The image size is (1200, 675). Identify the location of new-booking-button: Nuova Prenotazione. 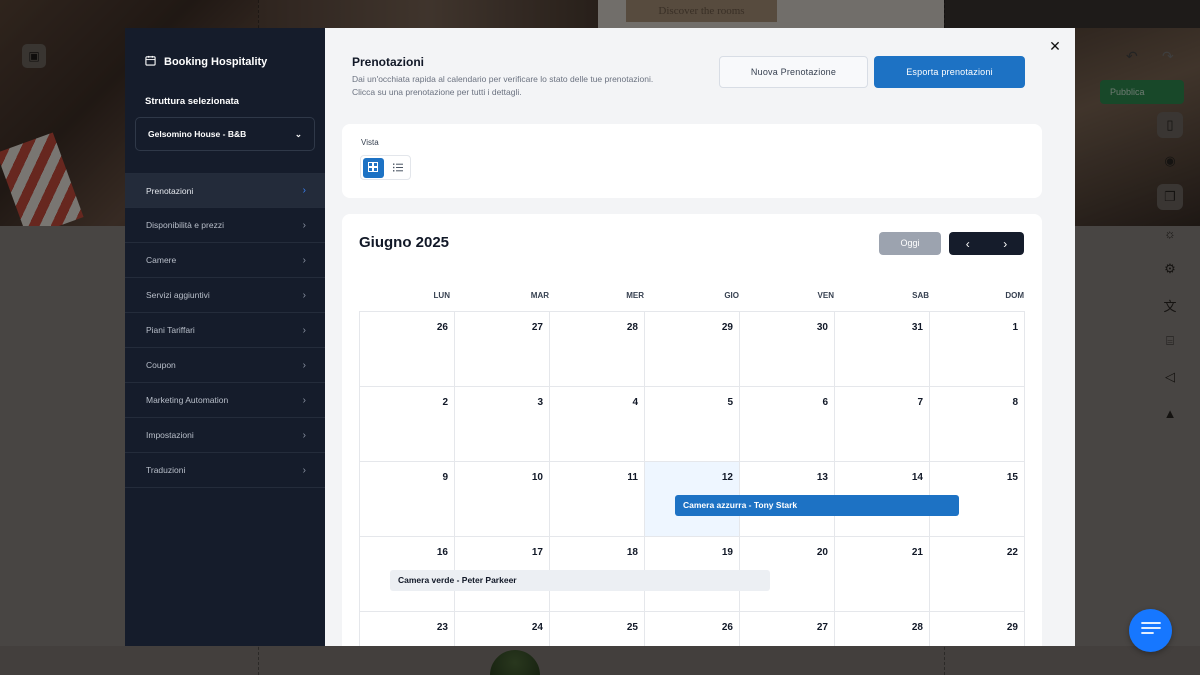
(793, 72).